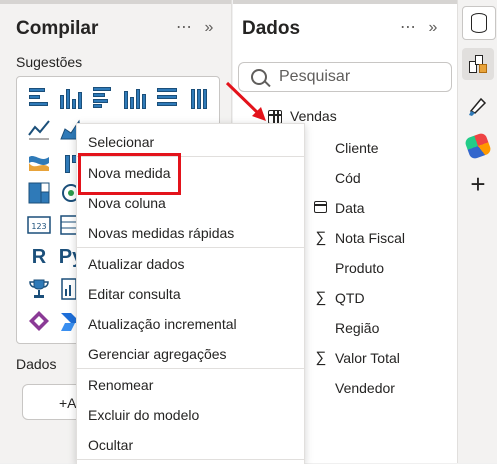  Describe the element at coordinates (275, 117) in the screenshot. I see `table-icon` at that location.